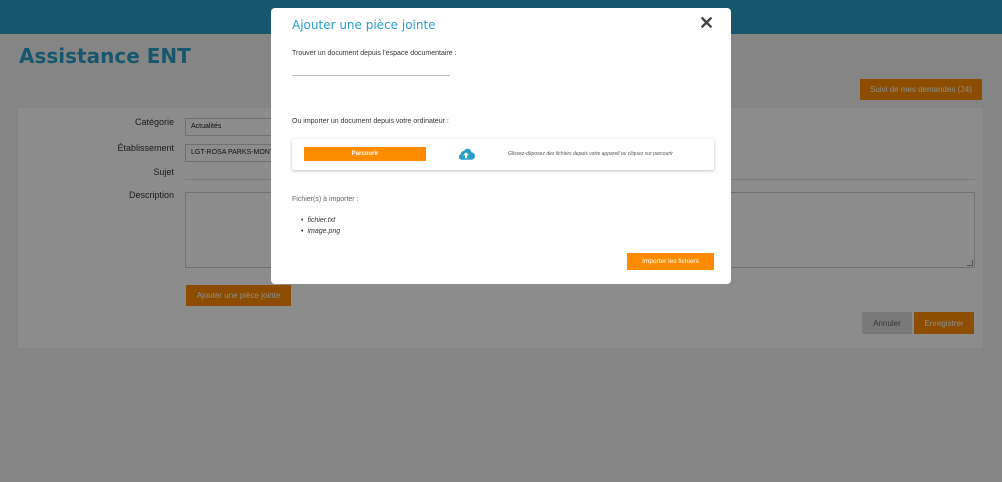 The image size is (1002, 482). Describe the element at coordinates (670, 261) in the screenshot. I see `import-files-button: Importer les fichiers` at that location.